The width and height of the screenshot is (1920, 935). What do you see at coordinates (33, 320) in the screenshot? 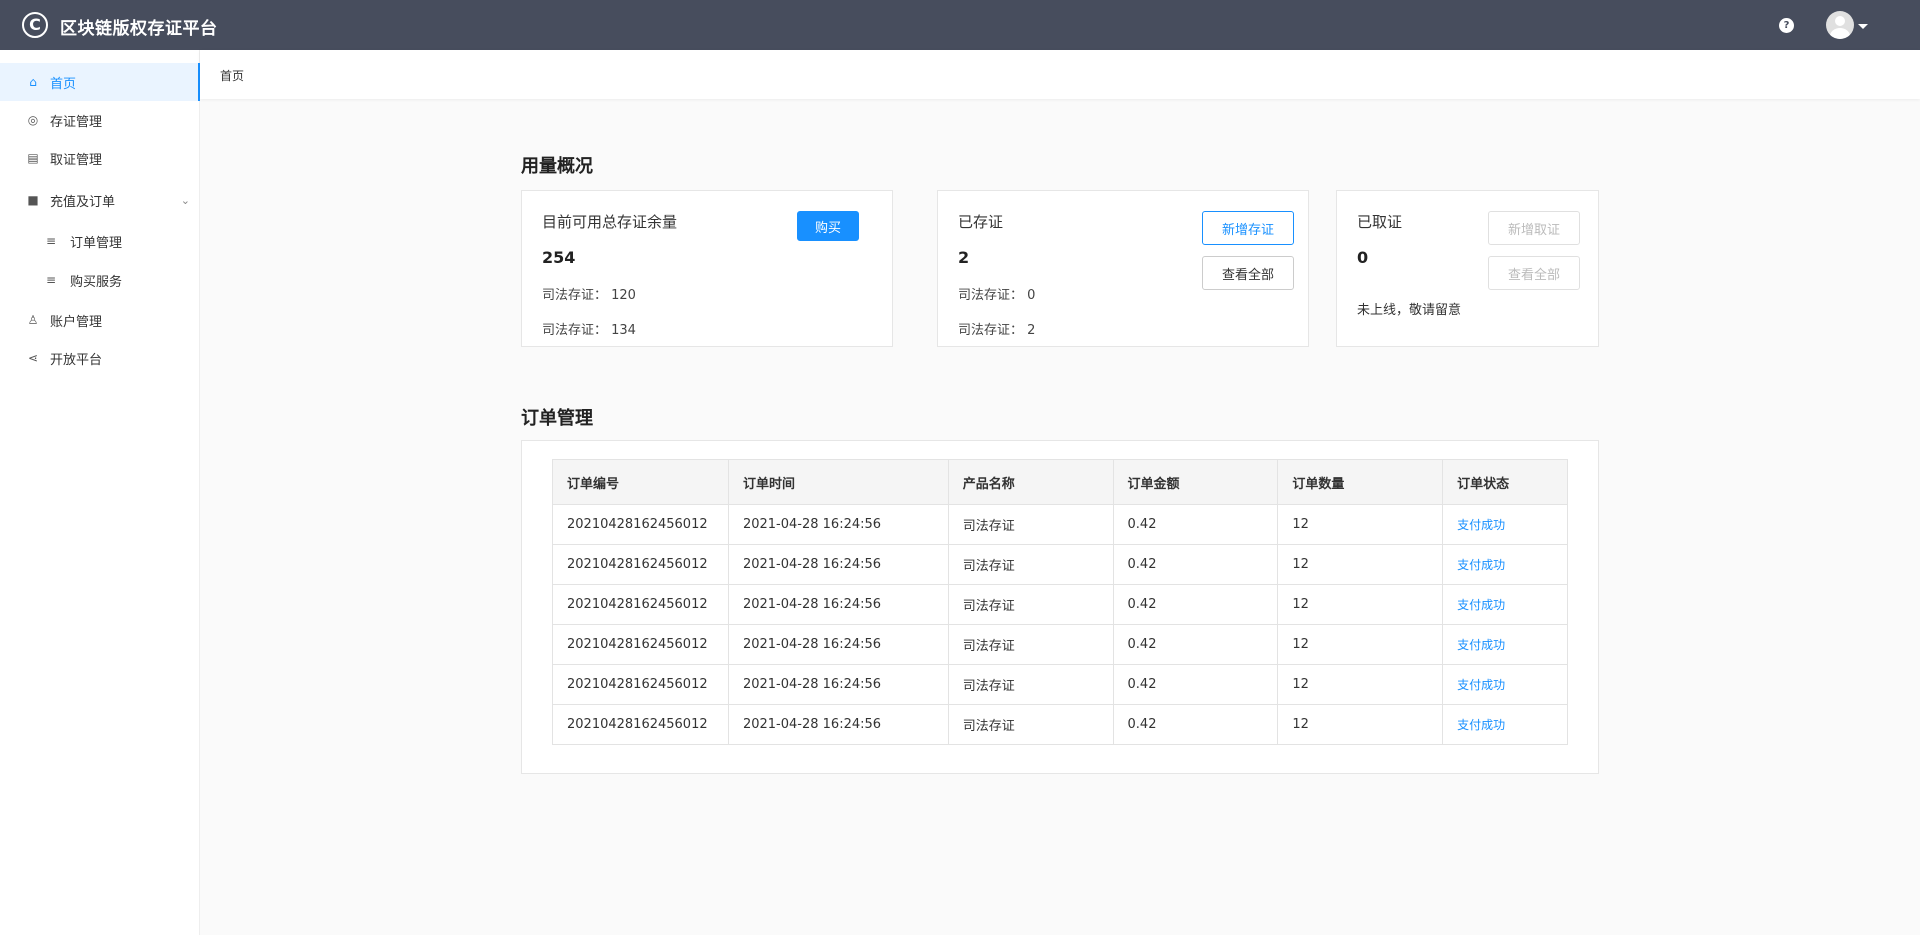
I see `user-icon: ♙` at bounding box center [33, 320].